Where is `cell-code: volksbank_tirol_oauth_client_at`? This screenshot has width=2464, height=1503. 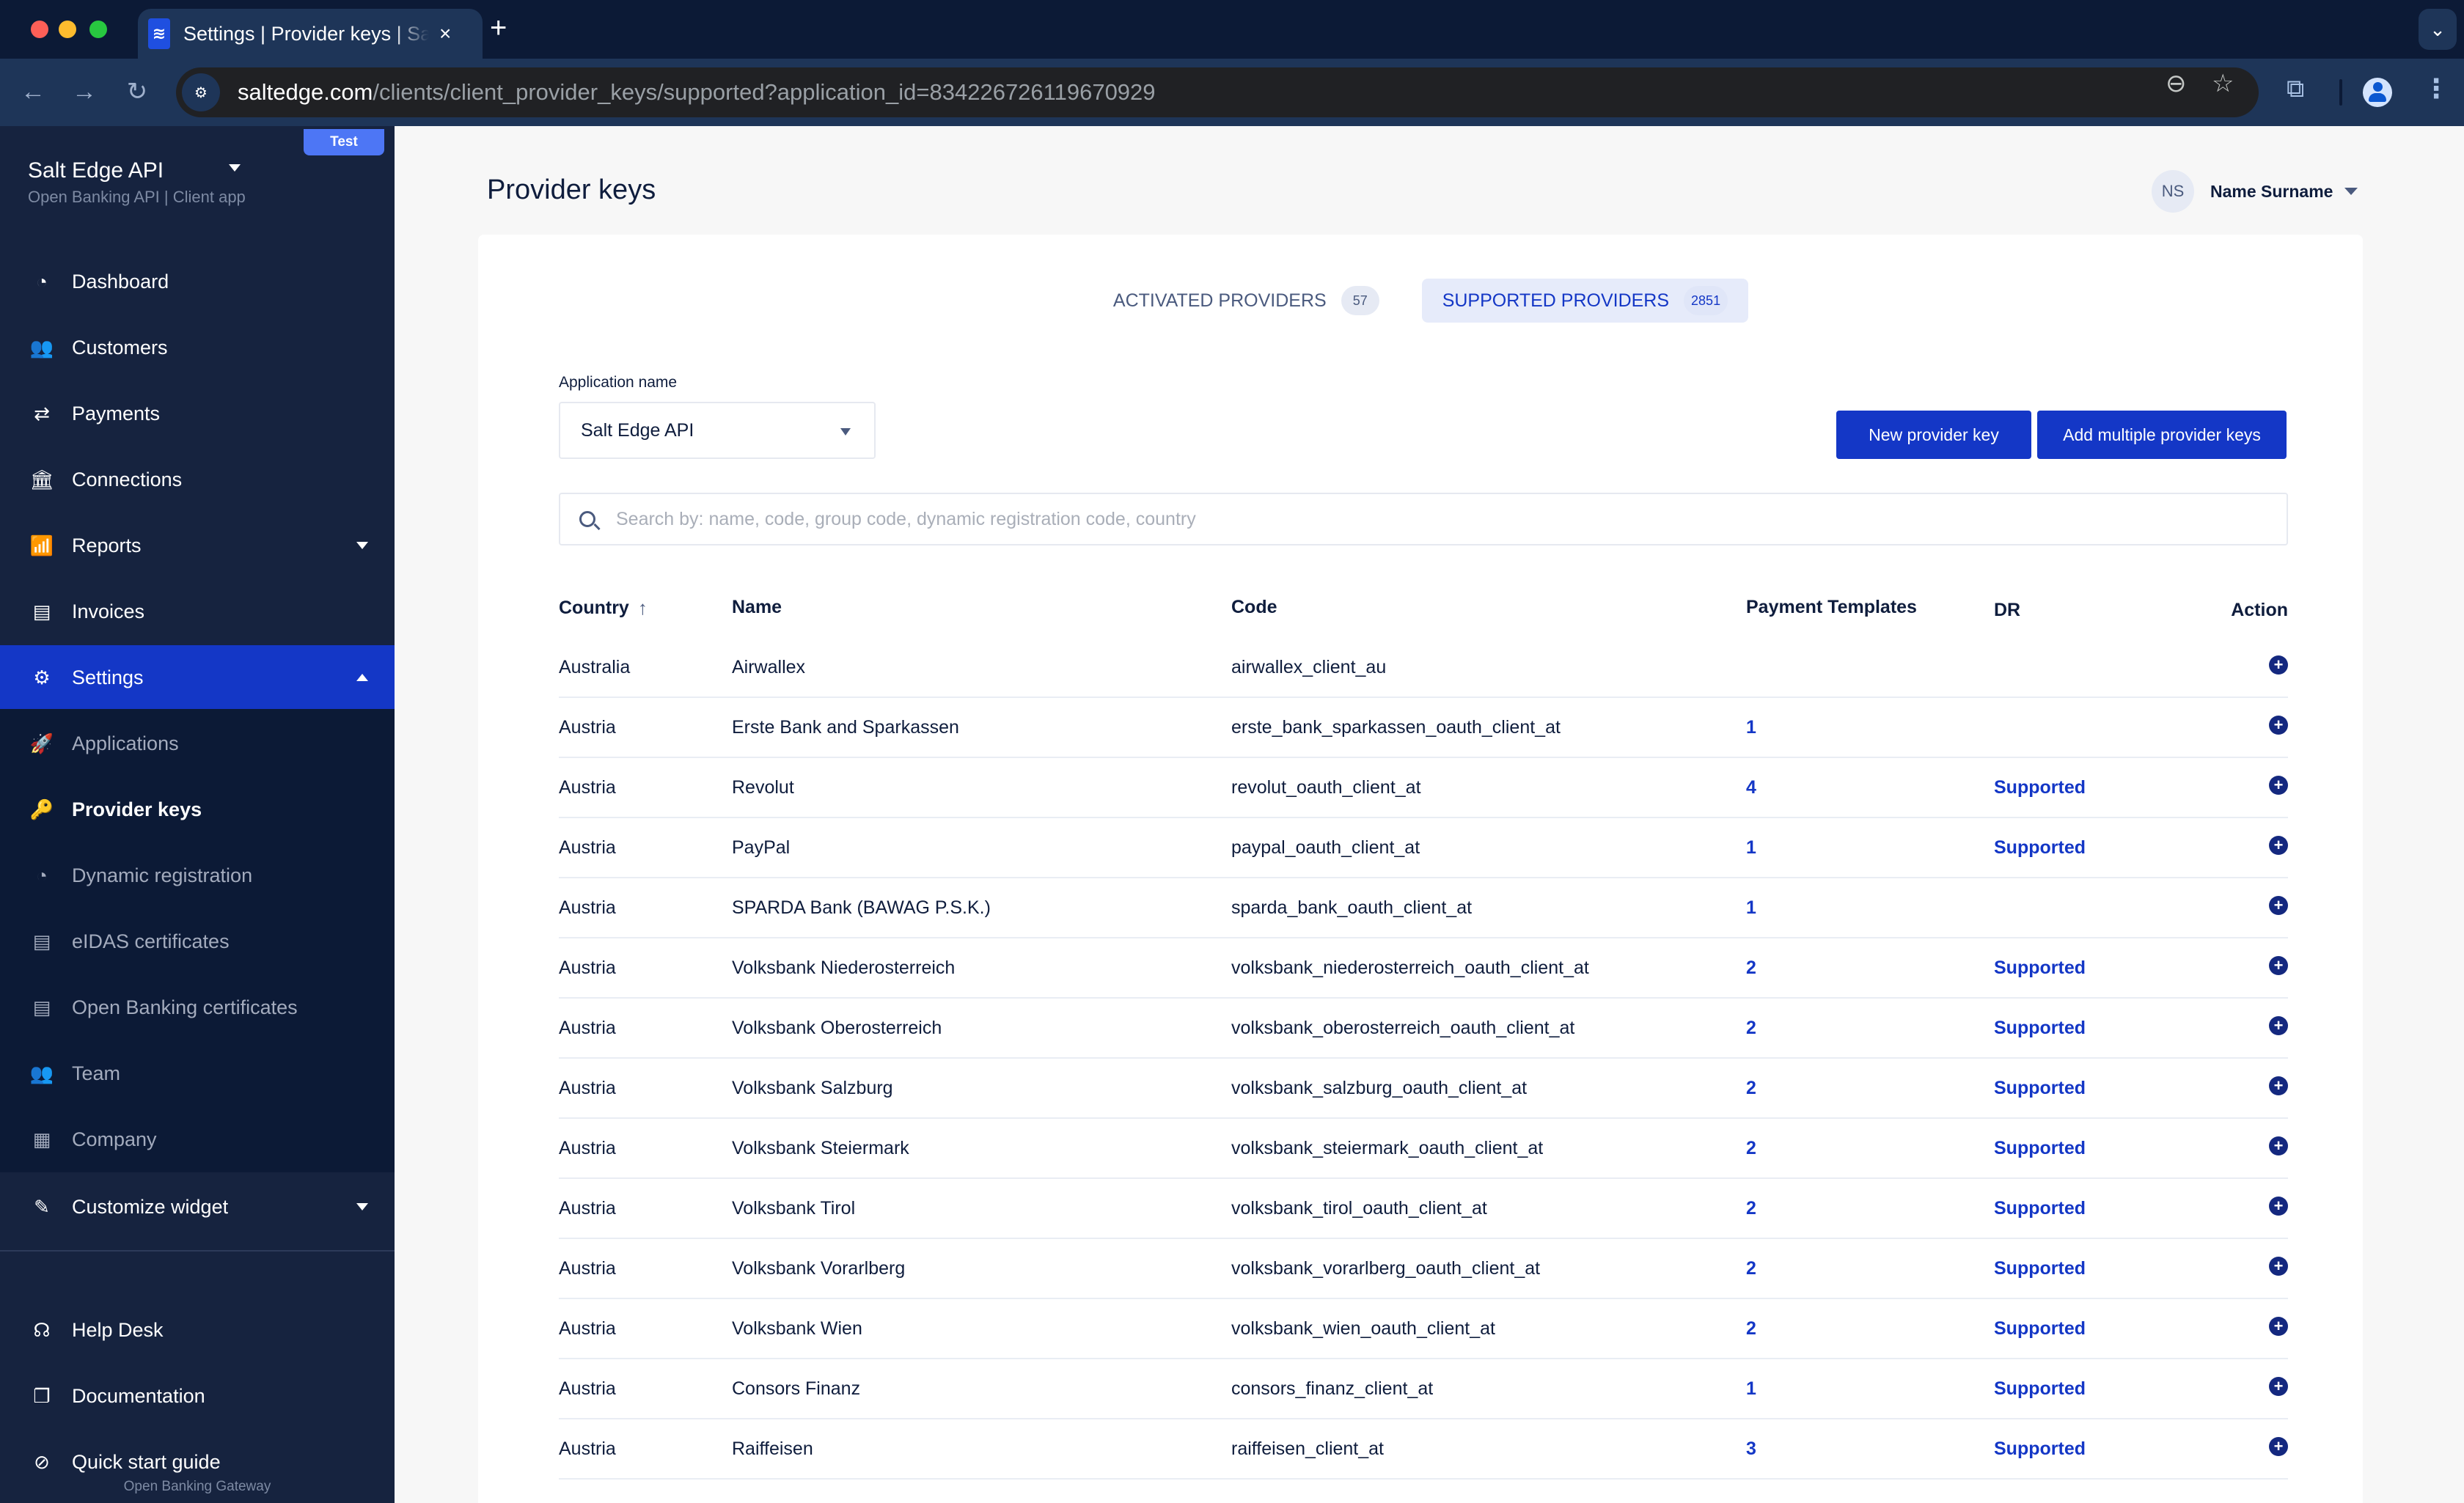
cell-code: volksbank_tirol_oauth_client_at is located at coordinates (1359, 1208).